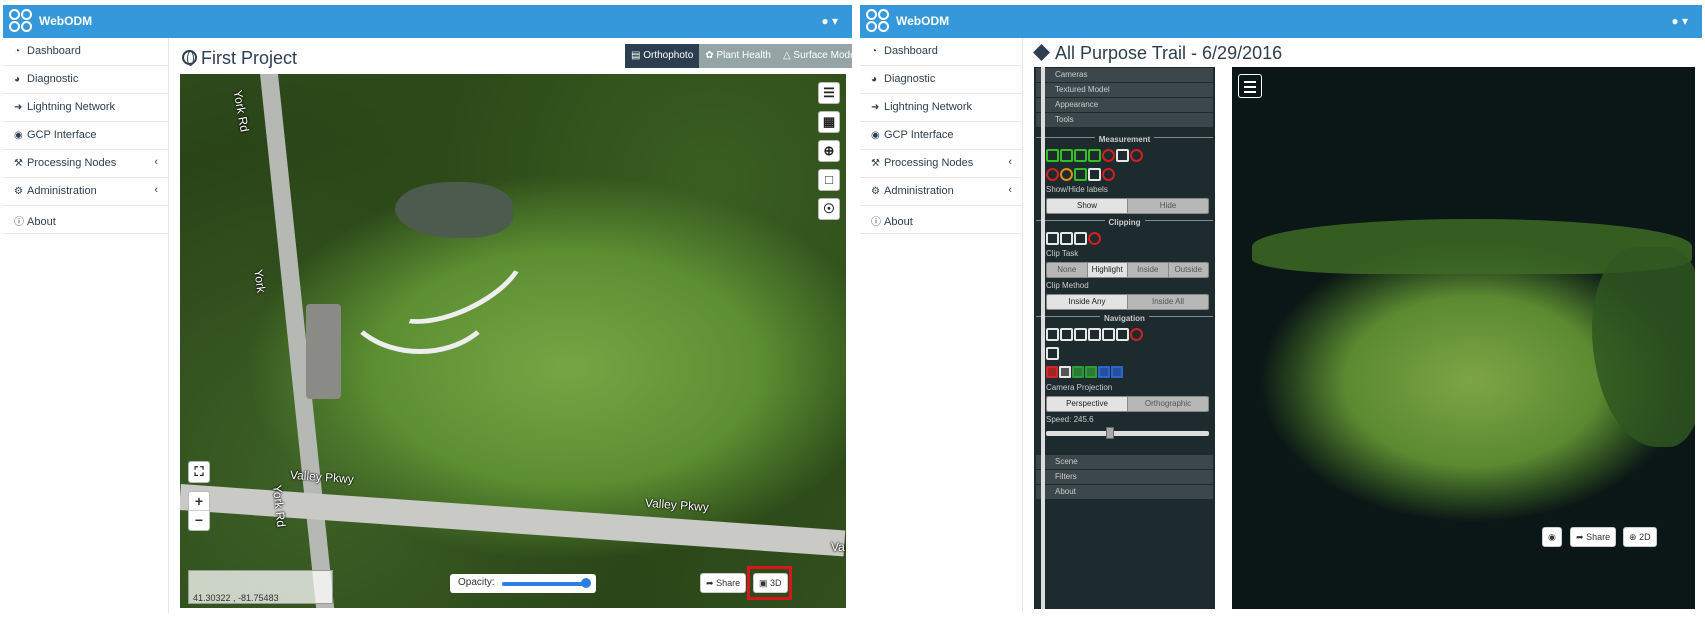  Describe the element at coordinates (1122, 155) in the screenshot. I see `azimuth-tool-icon` at that location.